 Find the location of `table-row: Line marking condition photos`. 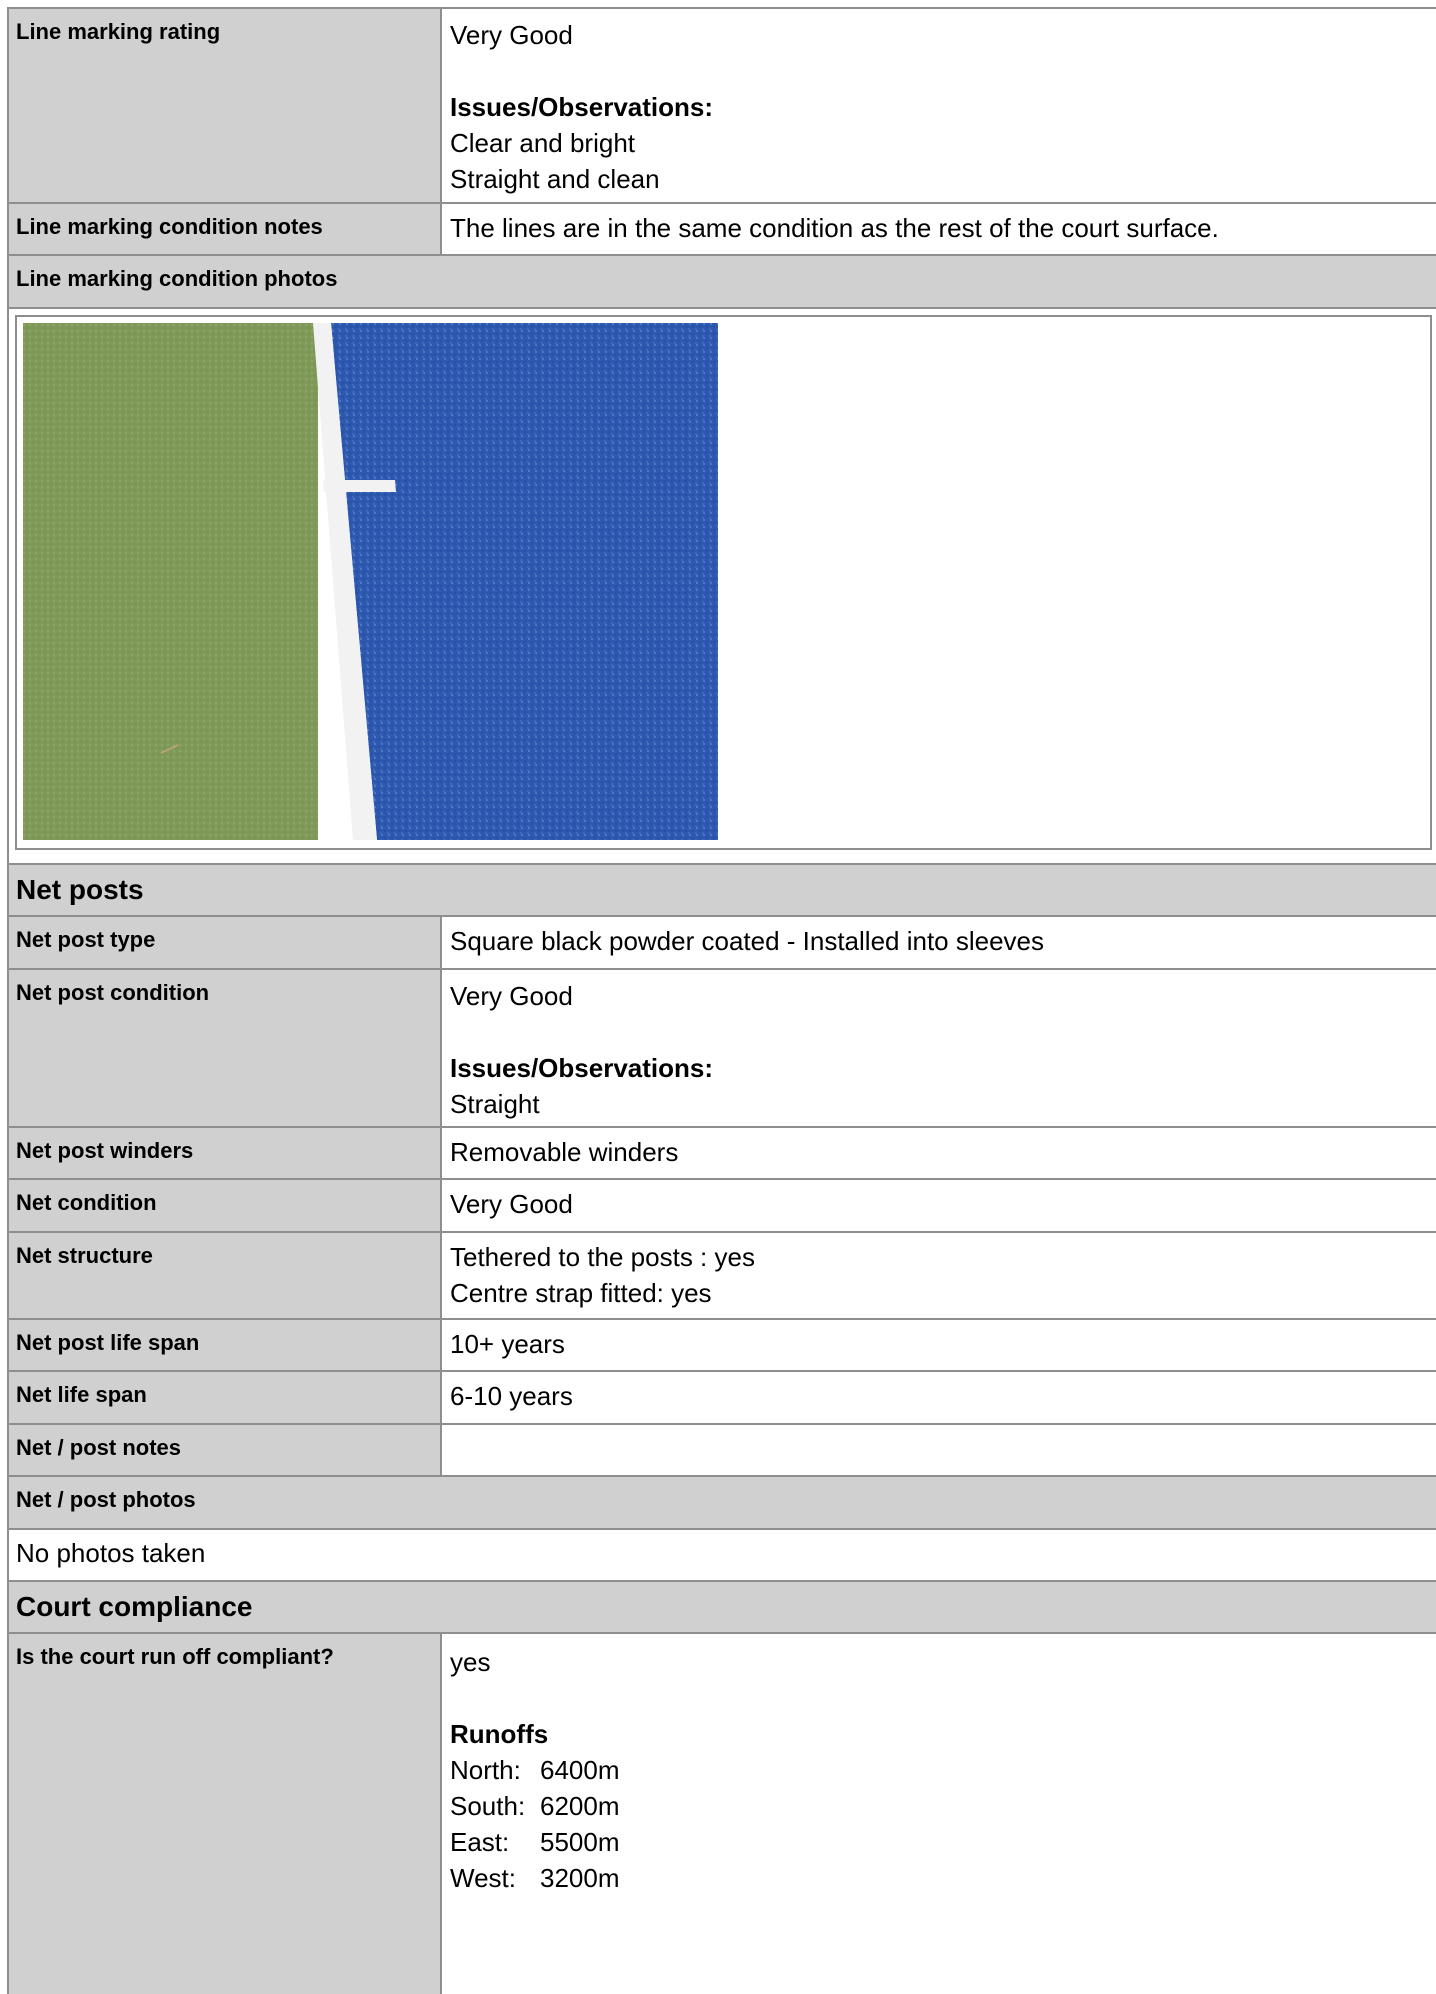

table-row: Line marking condition photos is located at coordinates (722, 282).